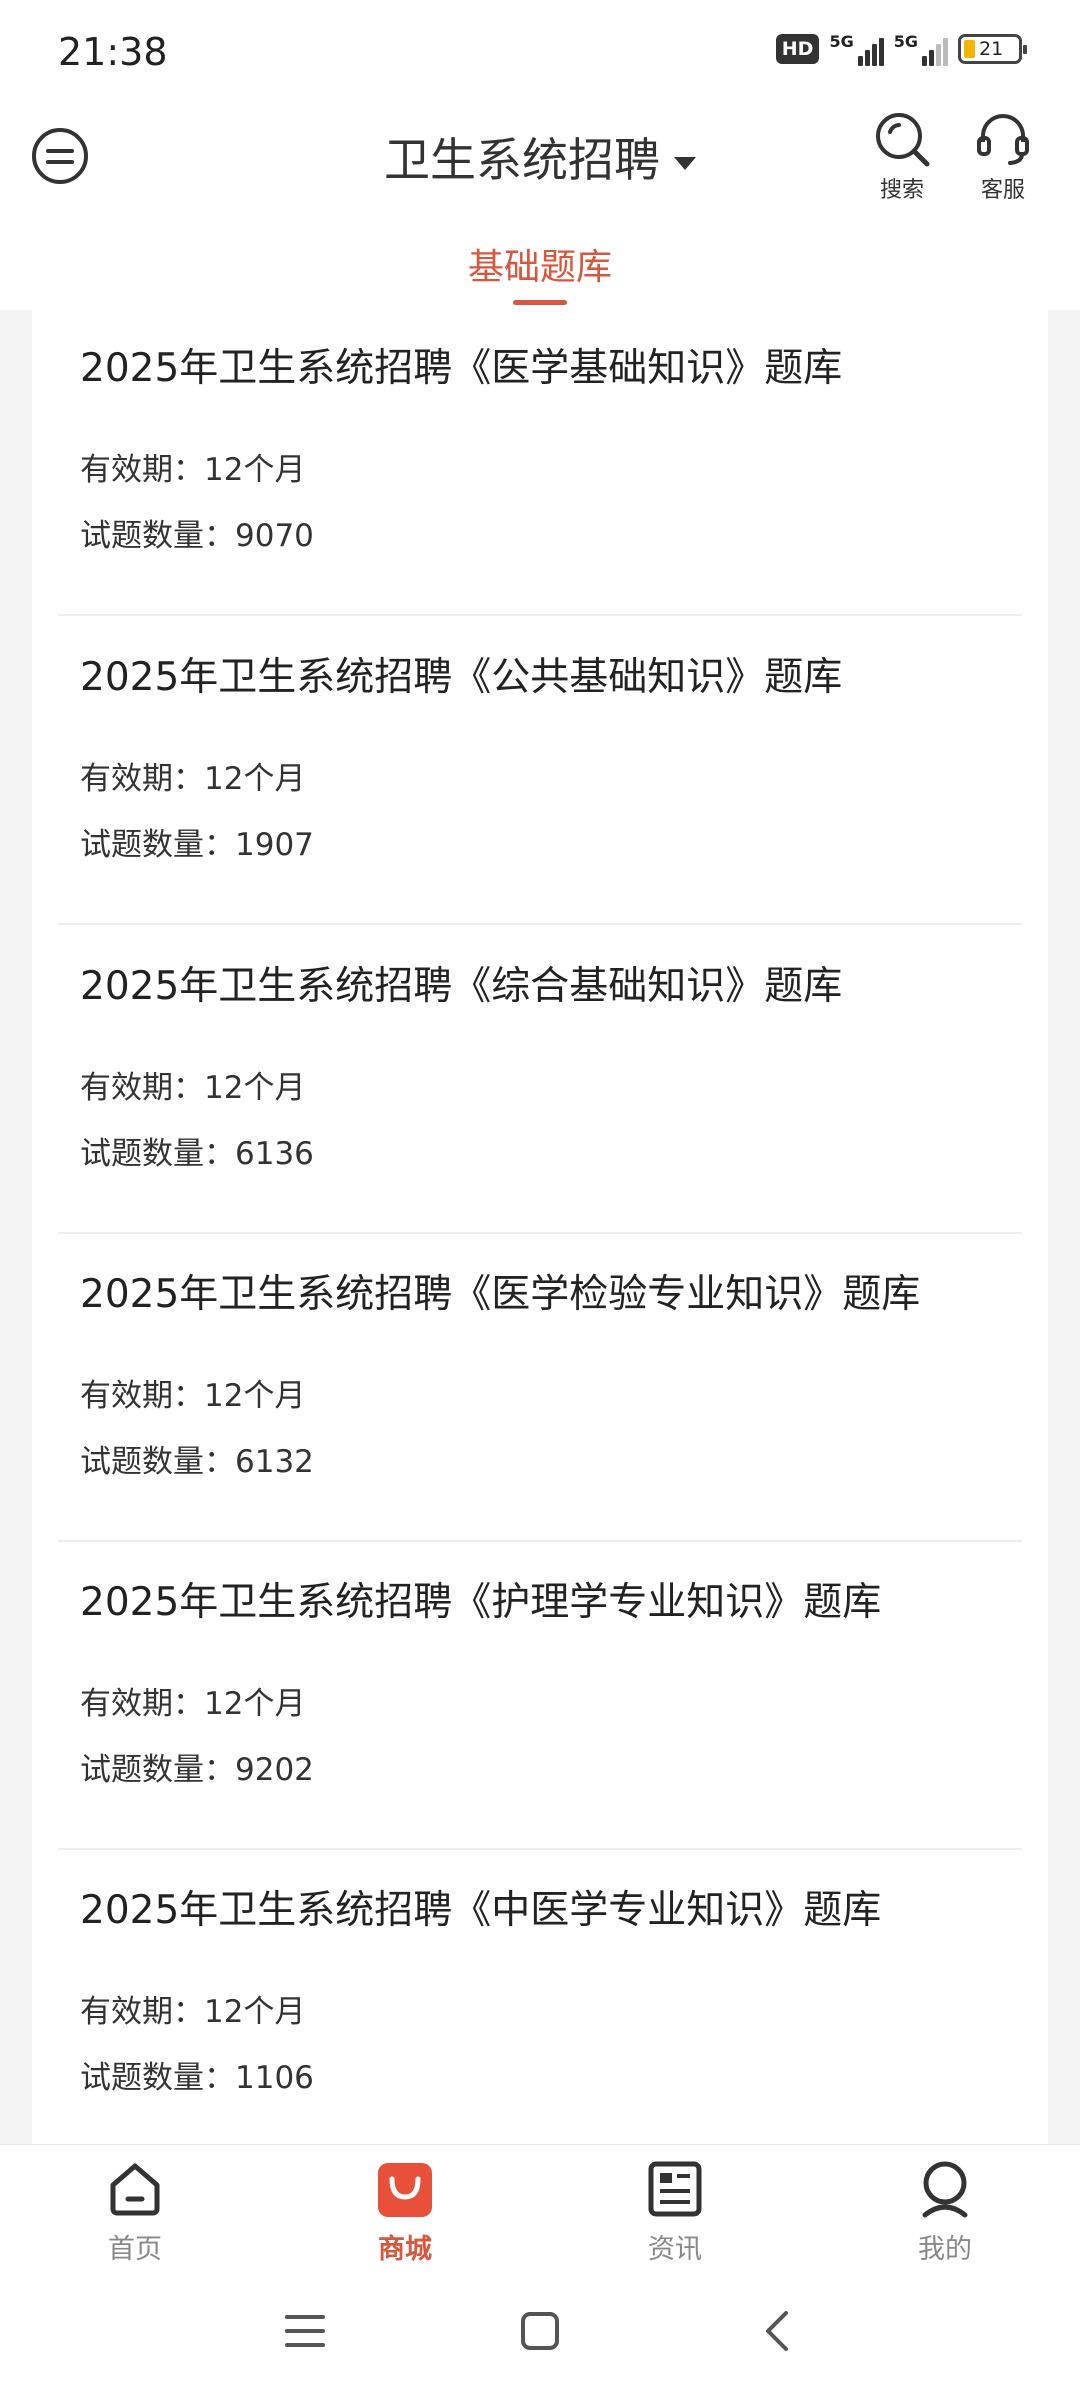 The image size is (1080, 2401). I want to click on page-title: 卫生系统招聘, so click(522, 160).